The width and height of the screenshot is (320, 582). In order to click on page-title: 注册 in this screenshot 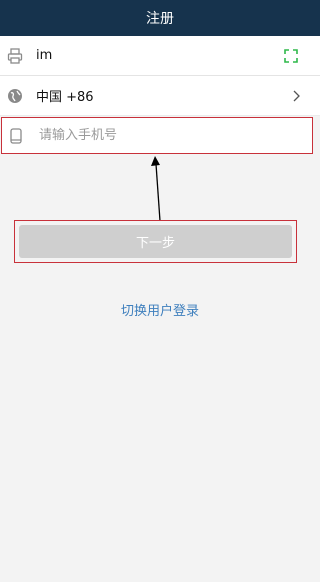, I will do `click(160, 19)`.